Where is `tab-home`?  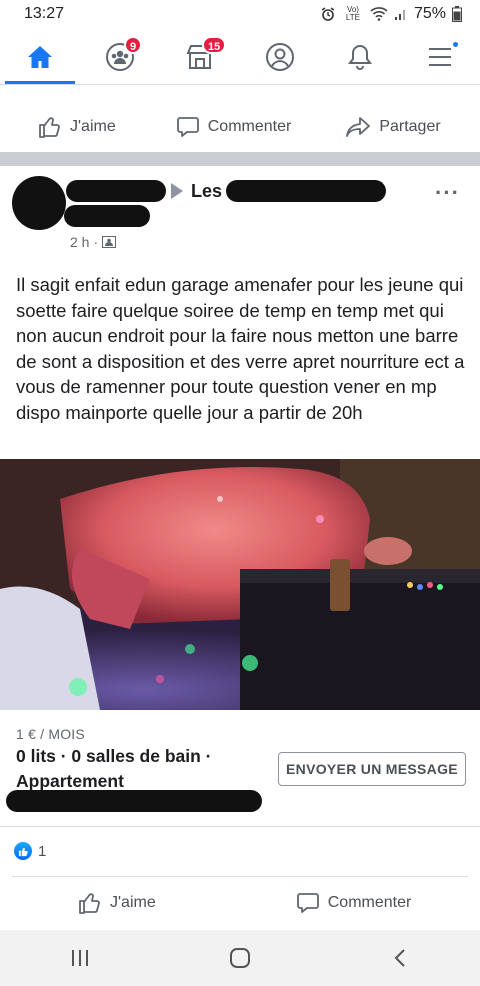
tab-home is located at coordinates (40, 57).